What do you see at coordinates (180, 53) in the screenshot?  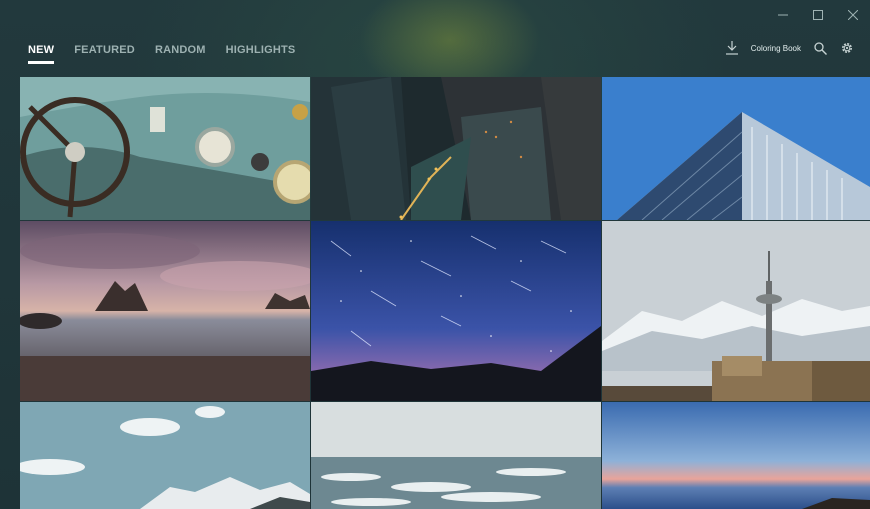 I see `tab-random: RANDOM` at bounding box center [180, 53].